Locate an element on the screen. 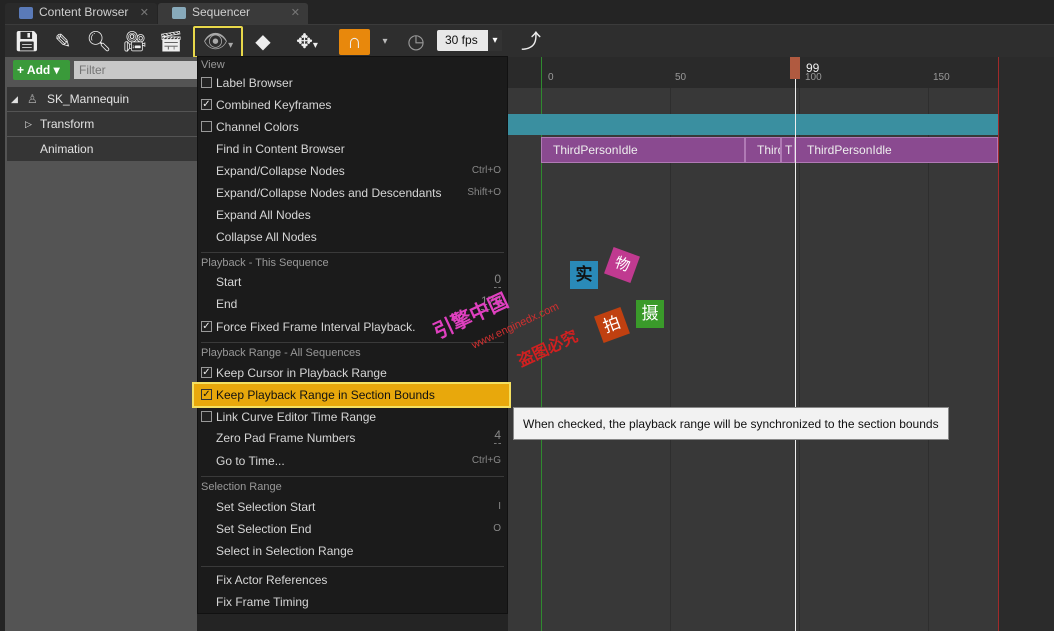  menu-item-link-curve-editor-time-range: Link Curve Editor Time Range is located at coordinates (352, 417).